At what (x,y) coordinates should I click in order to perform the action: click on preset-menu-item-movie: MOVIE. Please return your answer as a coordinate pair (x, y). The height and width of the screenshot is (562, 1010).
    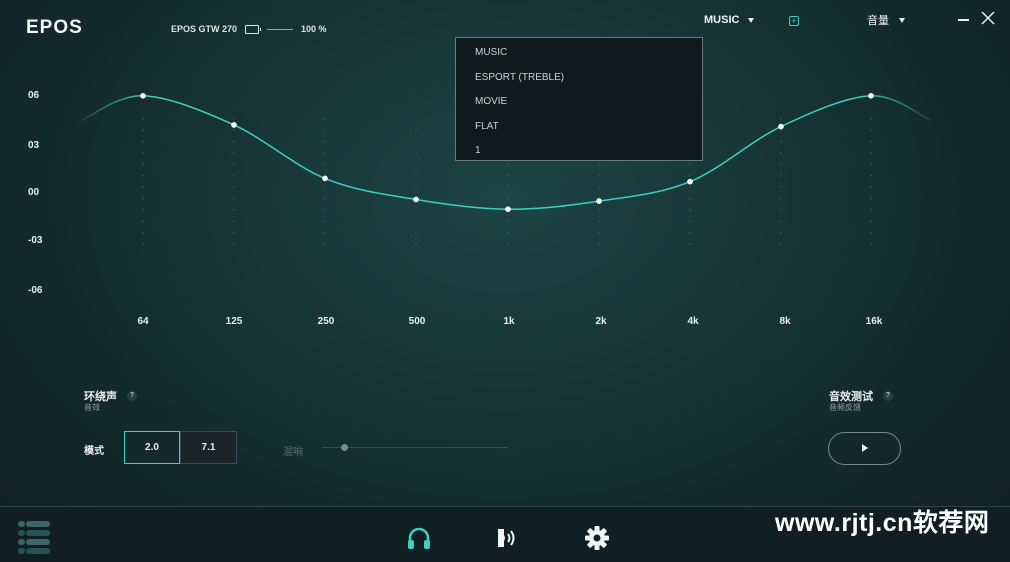
    Looking at the image, I should click on (579, 102).